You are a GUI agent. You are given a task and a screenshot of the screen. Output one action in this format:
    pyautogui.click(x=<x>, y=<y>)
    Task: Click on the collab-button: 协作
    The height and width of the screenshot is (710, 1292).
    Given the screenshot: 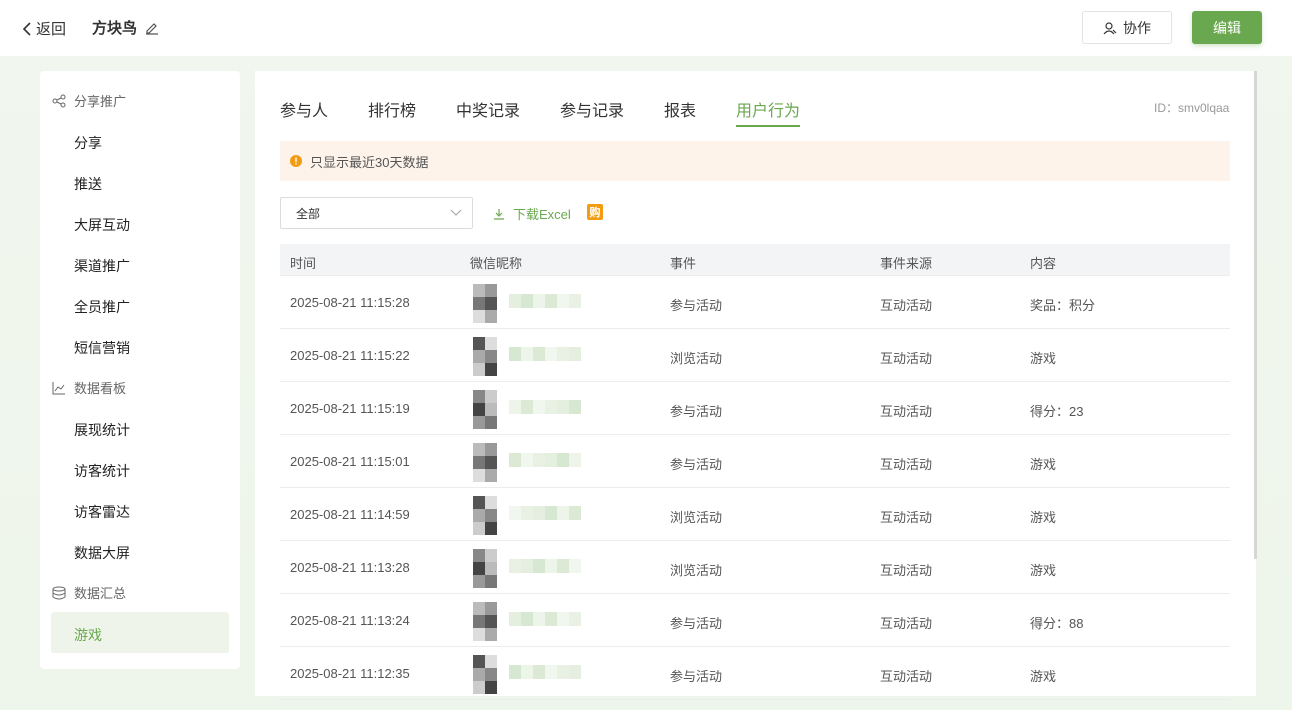 What is the action you would take?
    pyautogui.click(x=1127, y=27)
    